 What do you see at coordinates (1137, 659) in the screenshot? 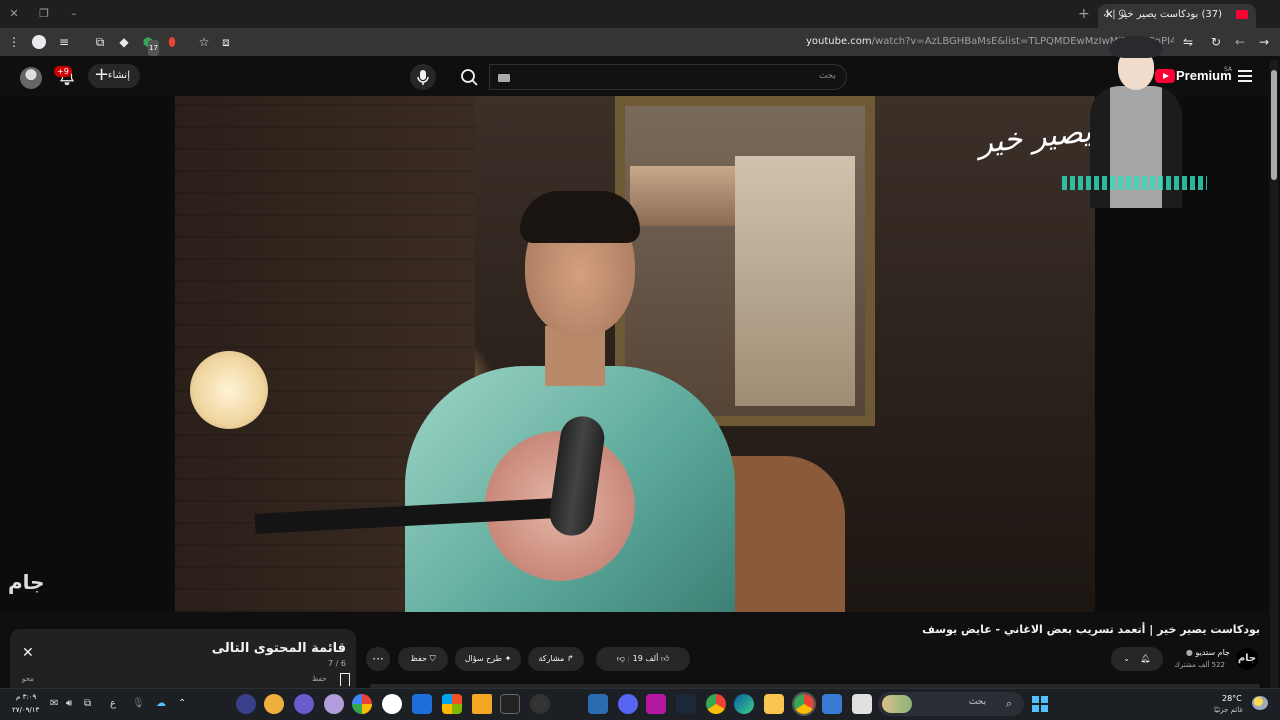
I see `subscribed-notifications-button: ⌄ 🔔︎` at bounding box center [1137, 659].